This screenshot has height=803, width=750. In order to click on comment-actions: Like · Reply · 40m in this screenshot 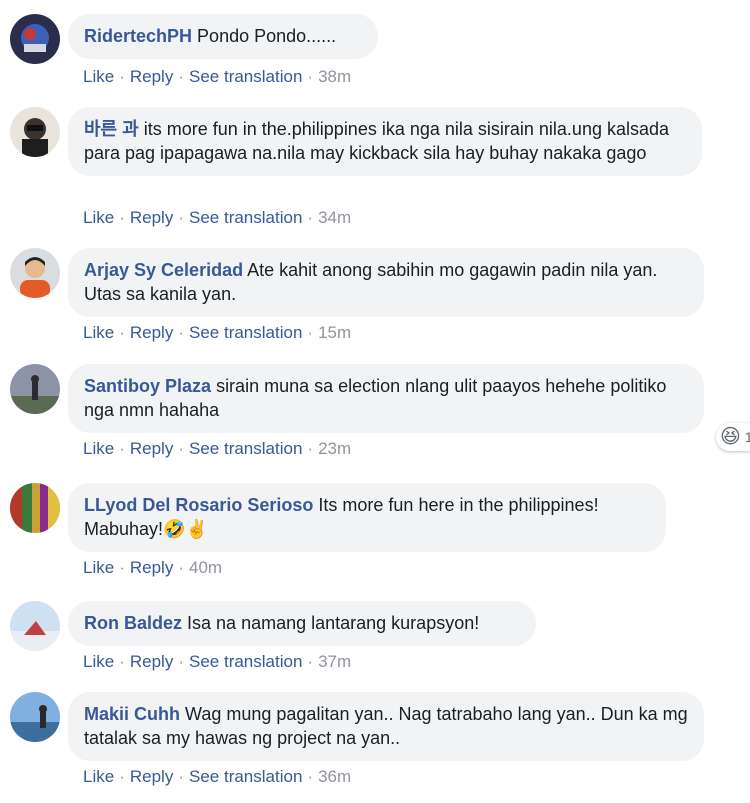, I will do `click(152, 568)`.